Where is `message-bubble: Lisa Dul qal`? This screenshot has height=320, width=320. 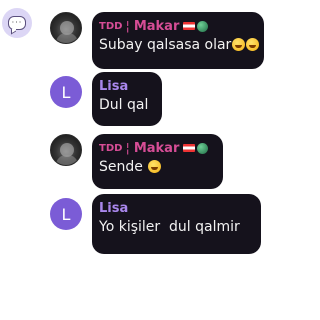 message-bubble: Lisa Dul qal is located at coordinates (127, 99).